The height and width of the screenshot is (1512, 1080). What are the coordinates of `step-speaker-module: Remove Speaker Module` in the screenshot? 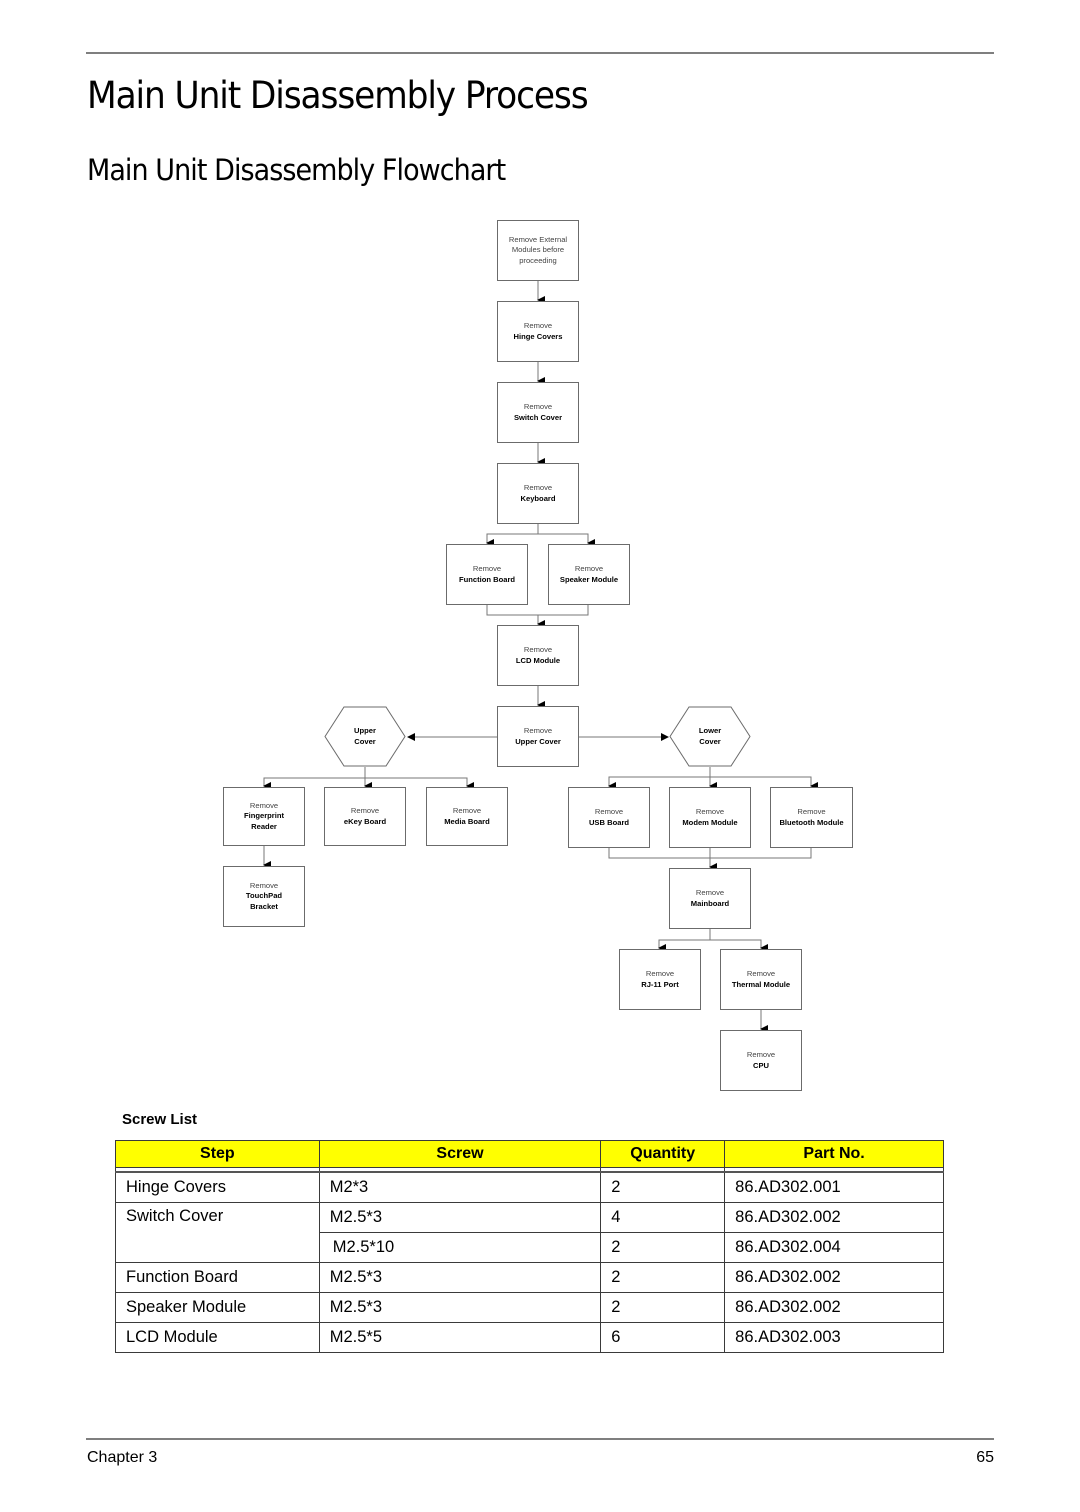 It's located at (589, 574).